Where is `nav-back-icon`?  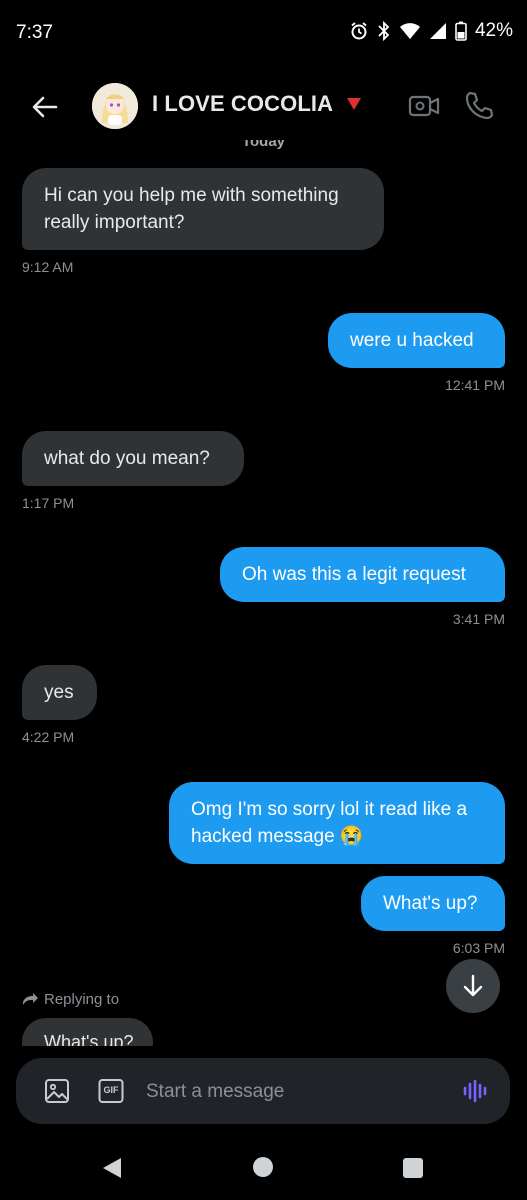
nav-back-icon is located at coordinates (112, 1168).